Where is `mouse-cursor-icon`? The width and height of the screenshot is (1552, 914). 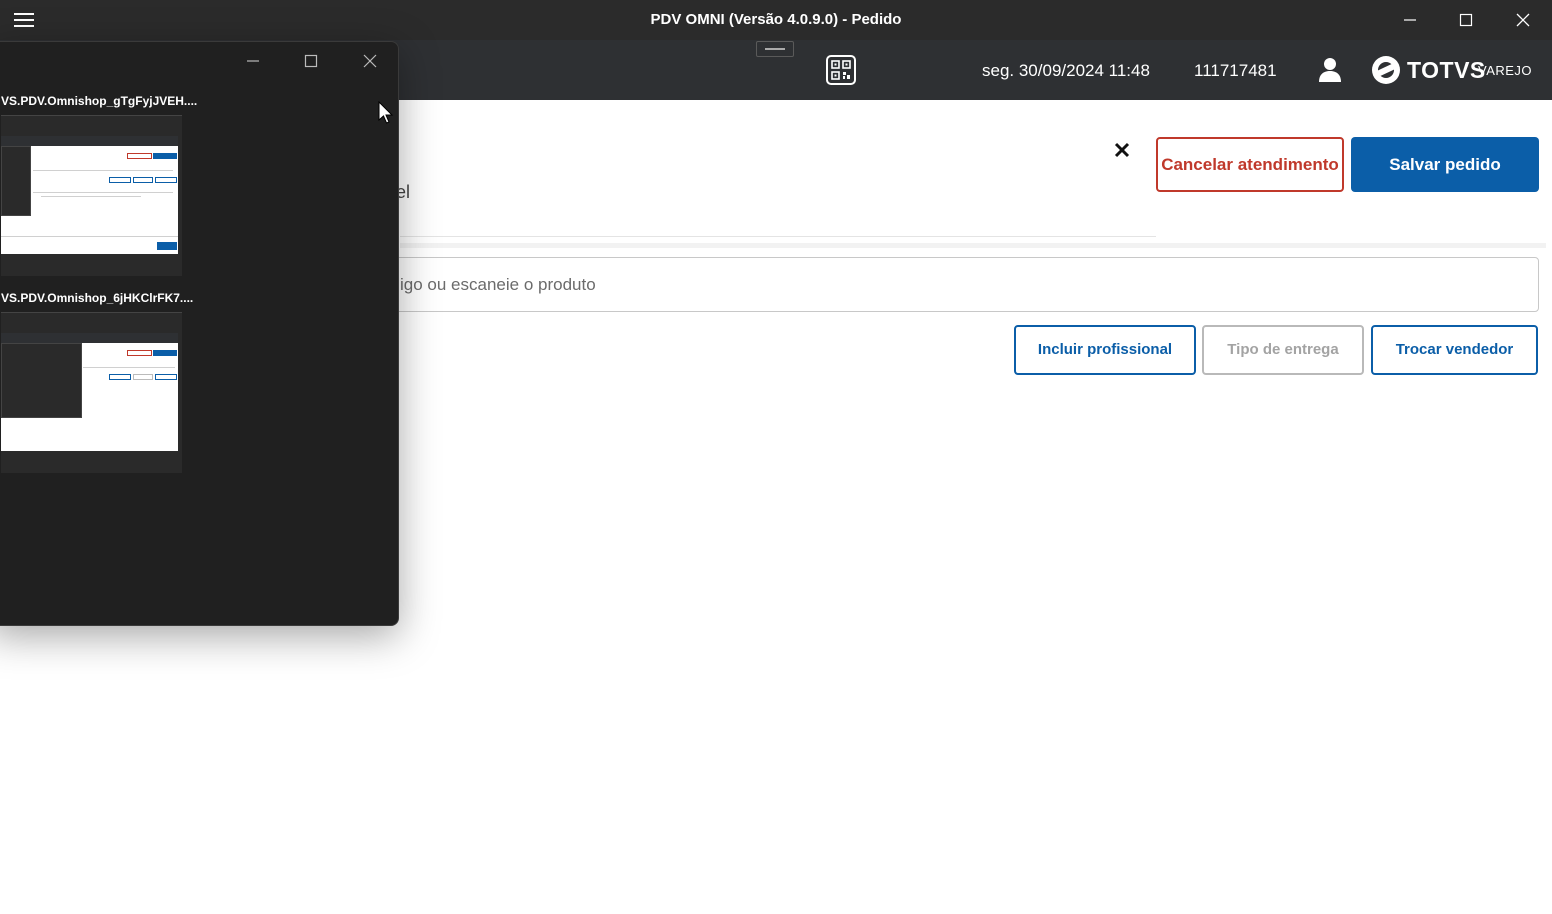
mouse-cursor-icon is located at coordinates (386, 112).